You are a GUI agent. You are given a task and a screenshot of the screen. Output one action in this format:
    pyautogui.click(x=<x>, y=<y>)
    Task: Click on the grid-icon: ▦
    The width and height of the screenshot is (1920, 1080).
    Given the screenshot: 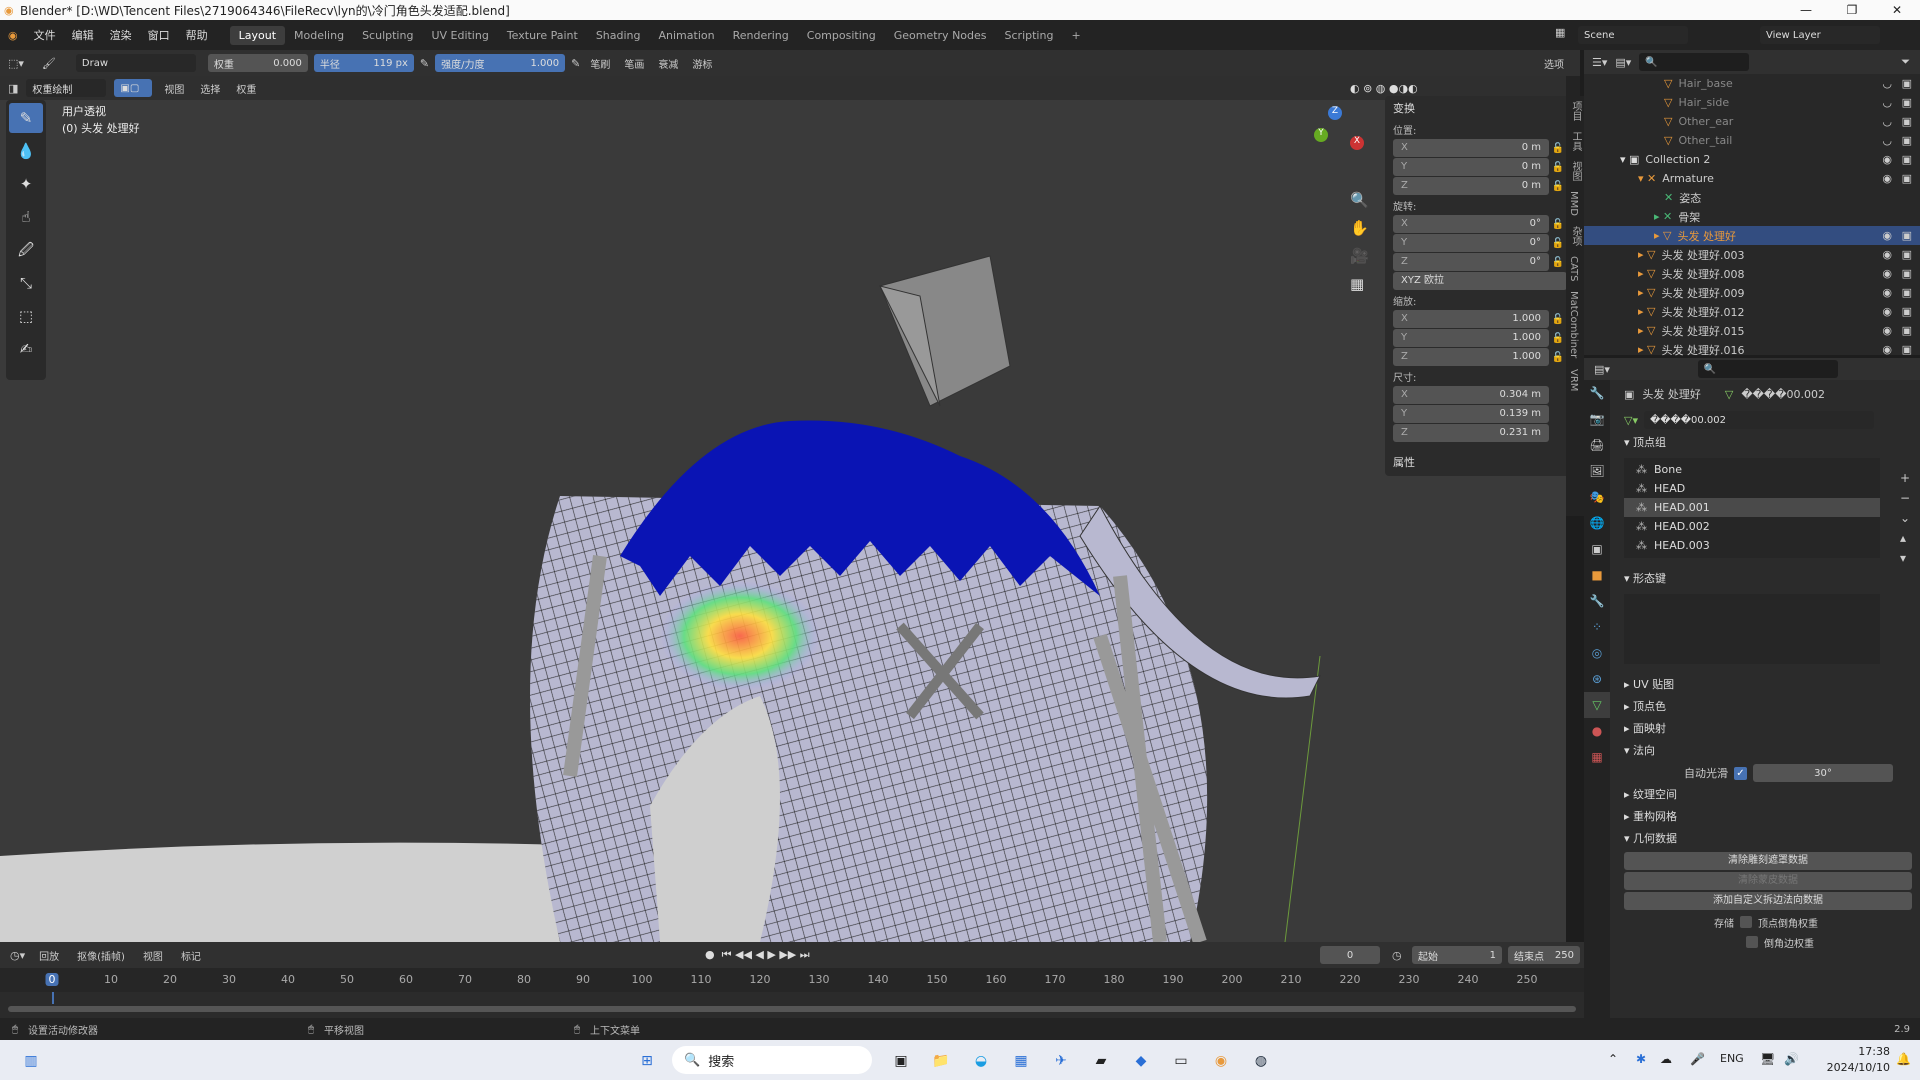 What is the action you would take?
    pyautogui.click(x=1360, y=284)
    